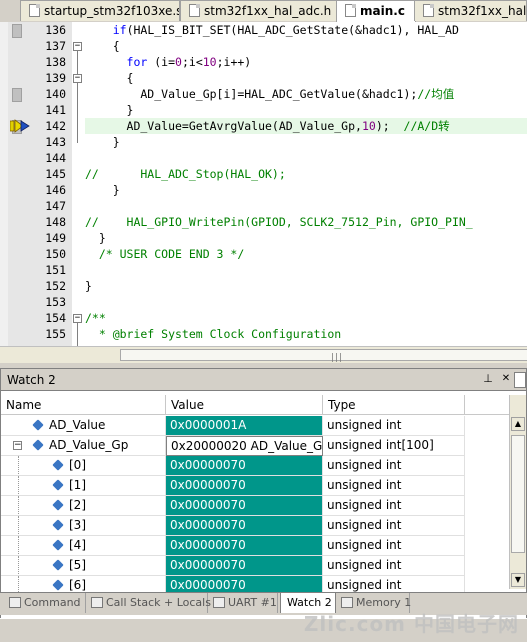  I want to click on watch-name-cell: AD_Value, so click(83, 426).